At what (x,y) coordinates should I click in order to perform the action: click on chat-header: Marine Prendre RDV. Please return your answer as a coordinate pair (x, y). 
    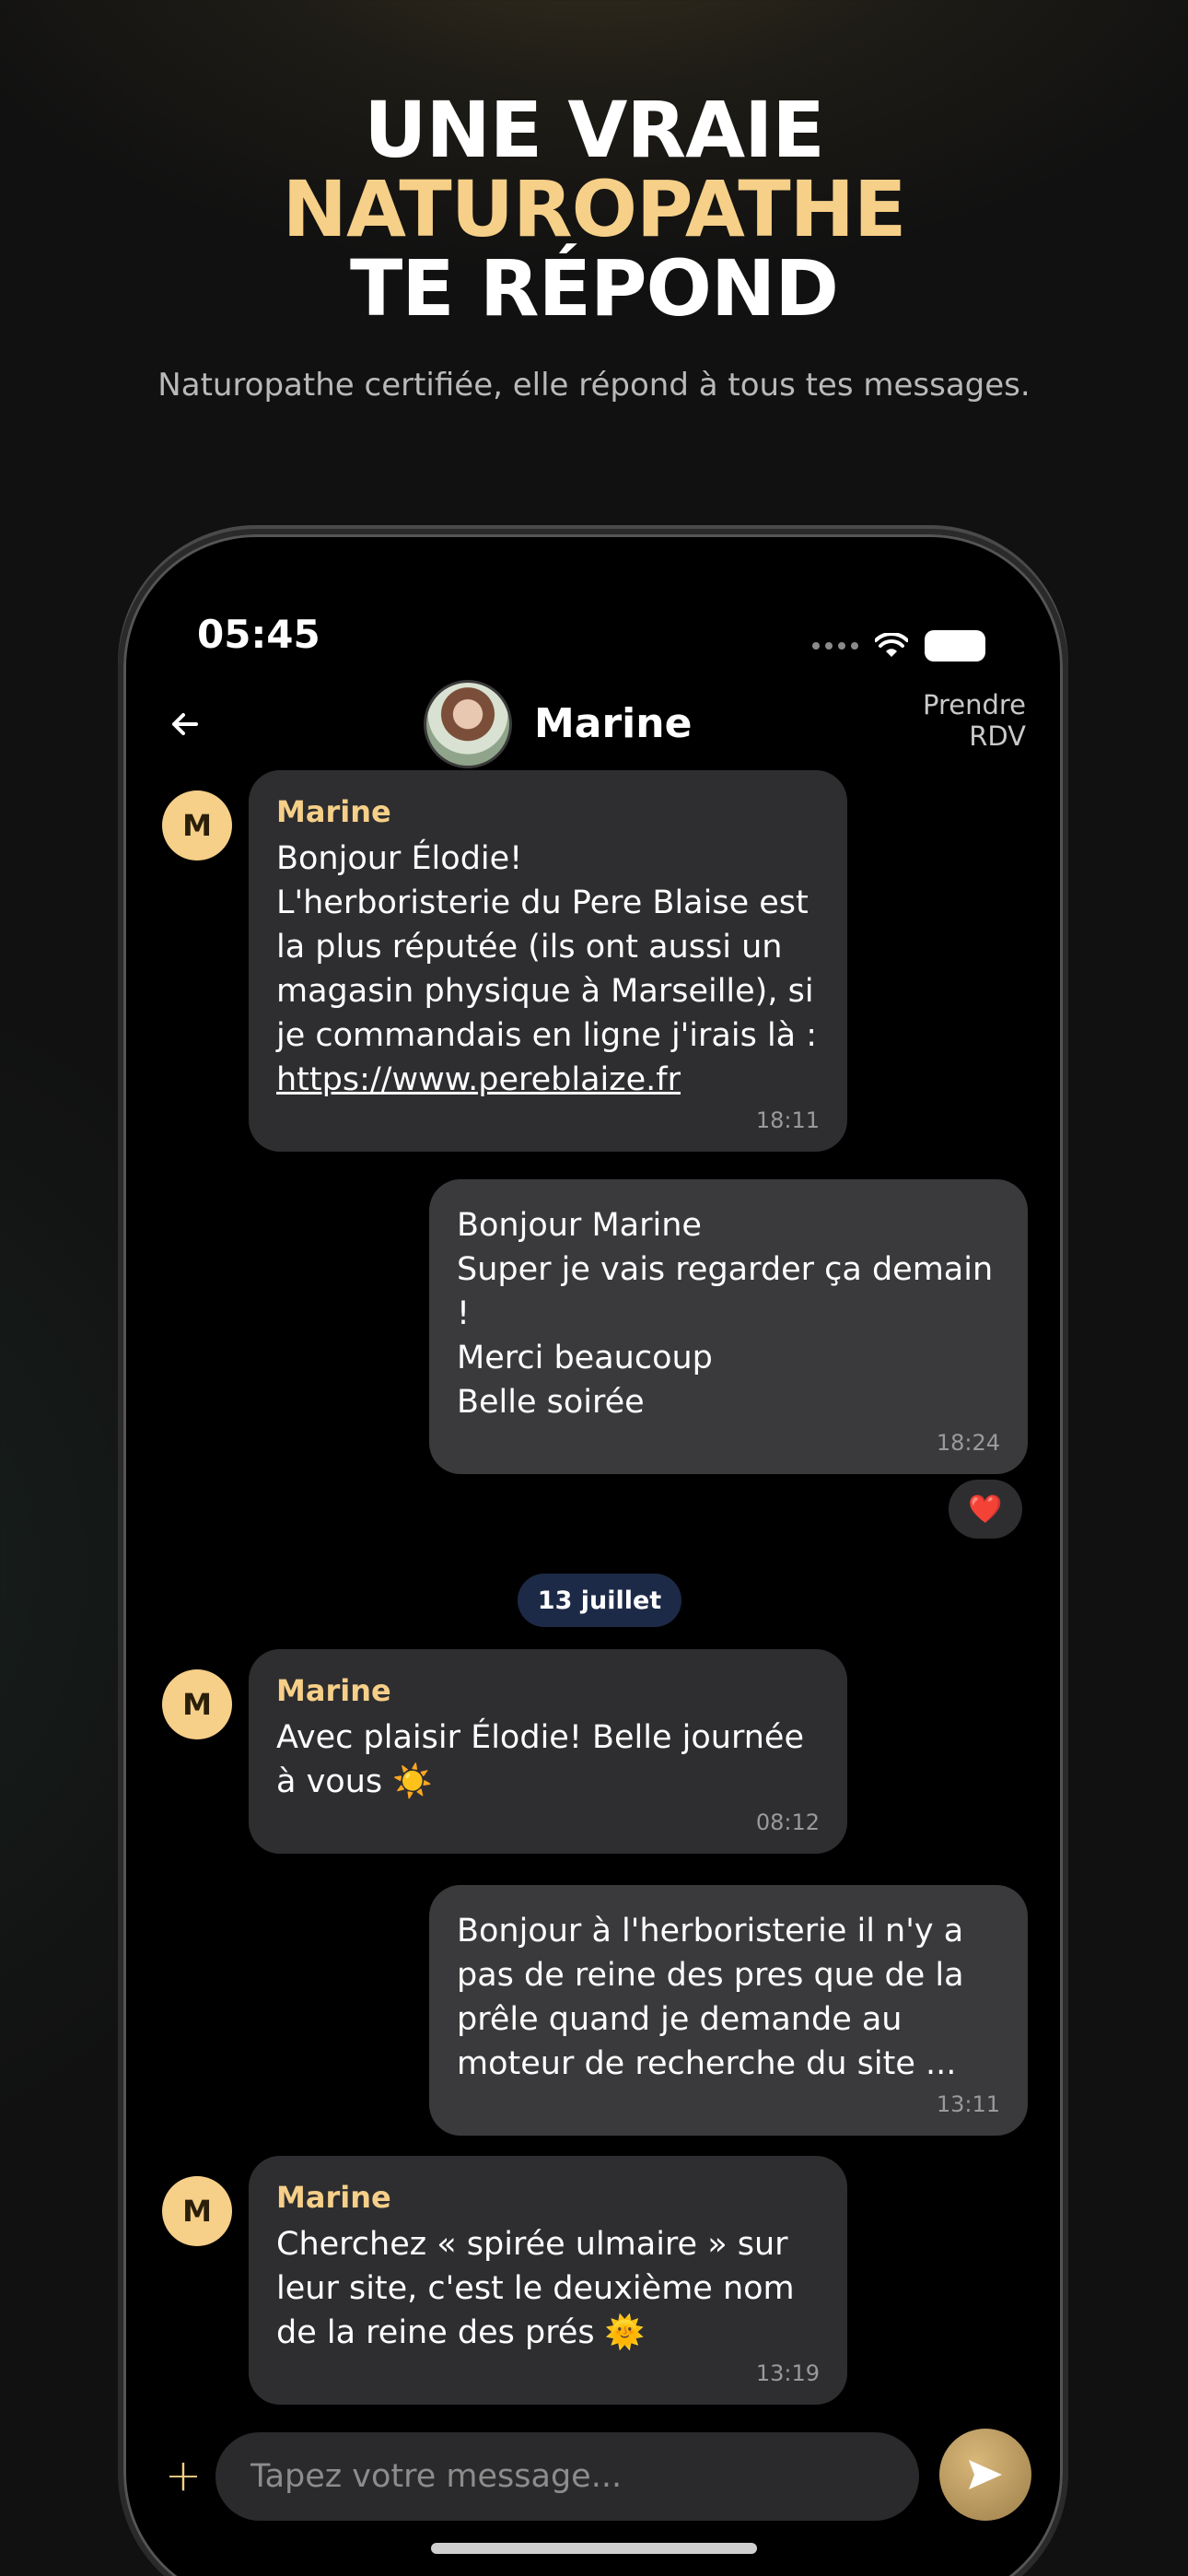
    Looking at the image, I should click on (593, 723).